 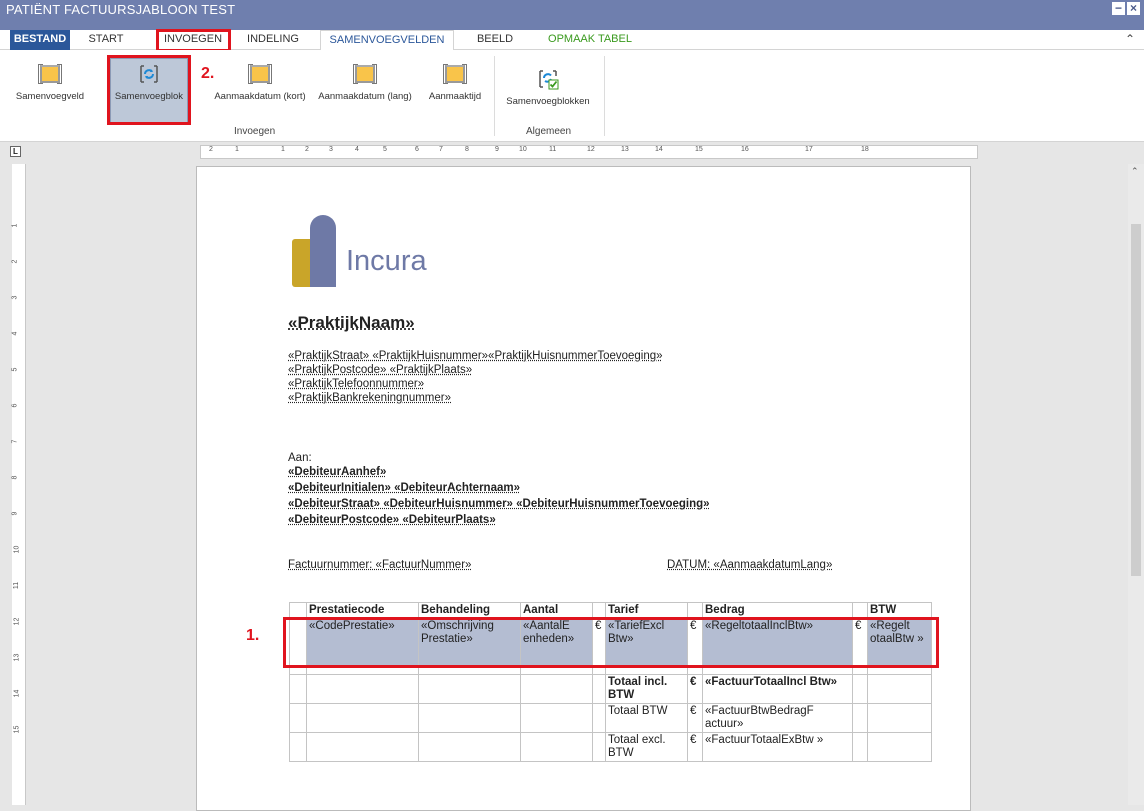 I want to click on aanmaaktijd-label: Aanmaaktijd, so click(x=455, y=96).